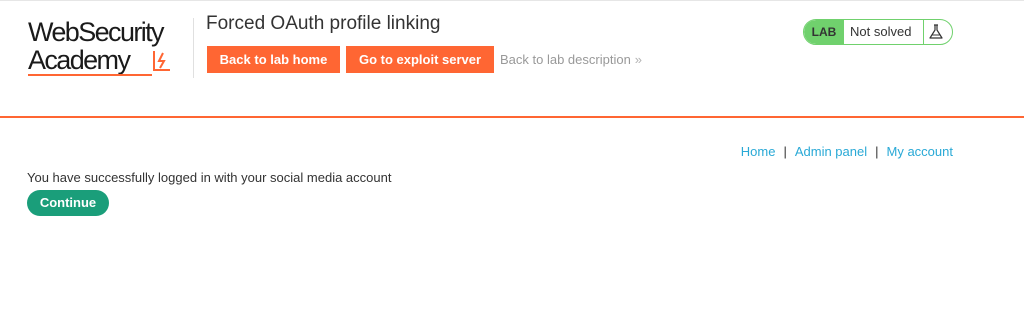  I want to click on nav-home-link: Home, so click(758, 151).